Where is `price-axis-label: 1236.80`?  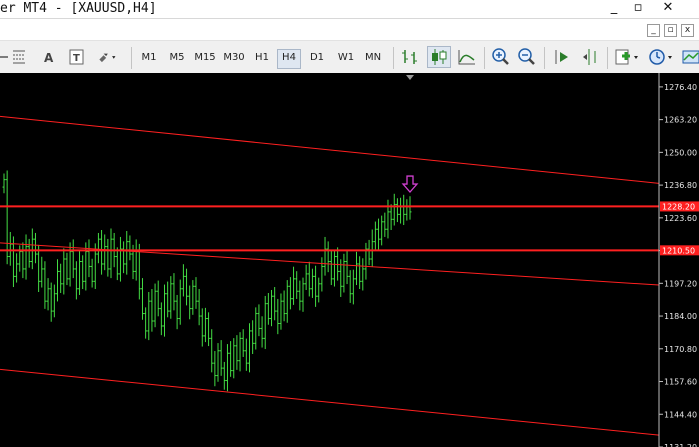 price-axis-label: 1236.80 is located at coordinates (680, 185).